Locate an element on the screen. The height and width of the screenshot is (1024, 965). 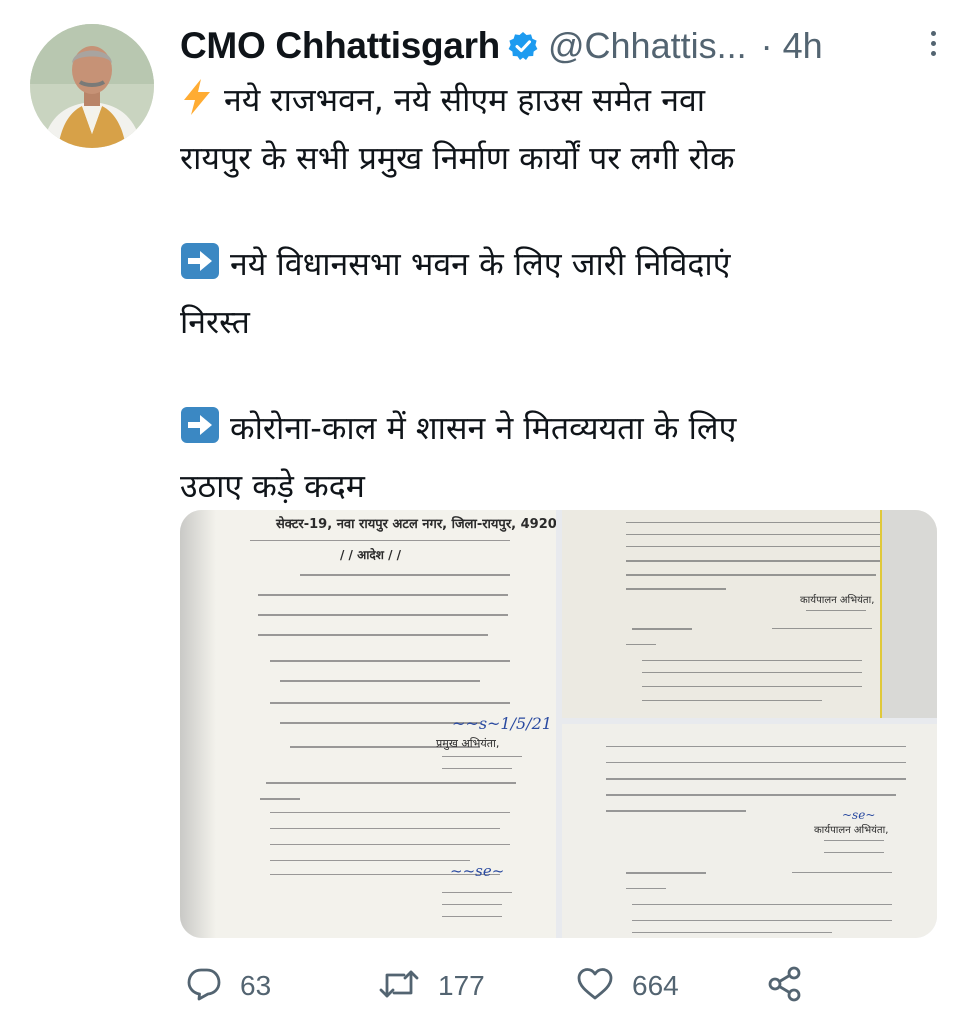
tweet-line-4: निरस्त is located at coordinates (215, 322).